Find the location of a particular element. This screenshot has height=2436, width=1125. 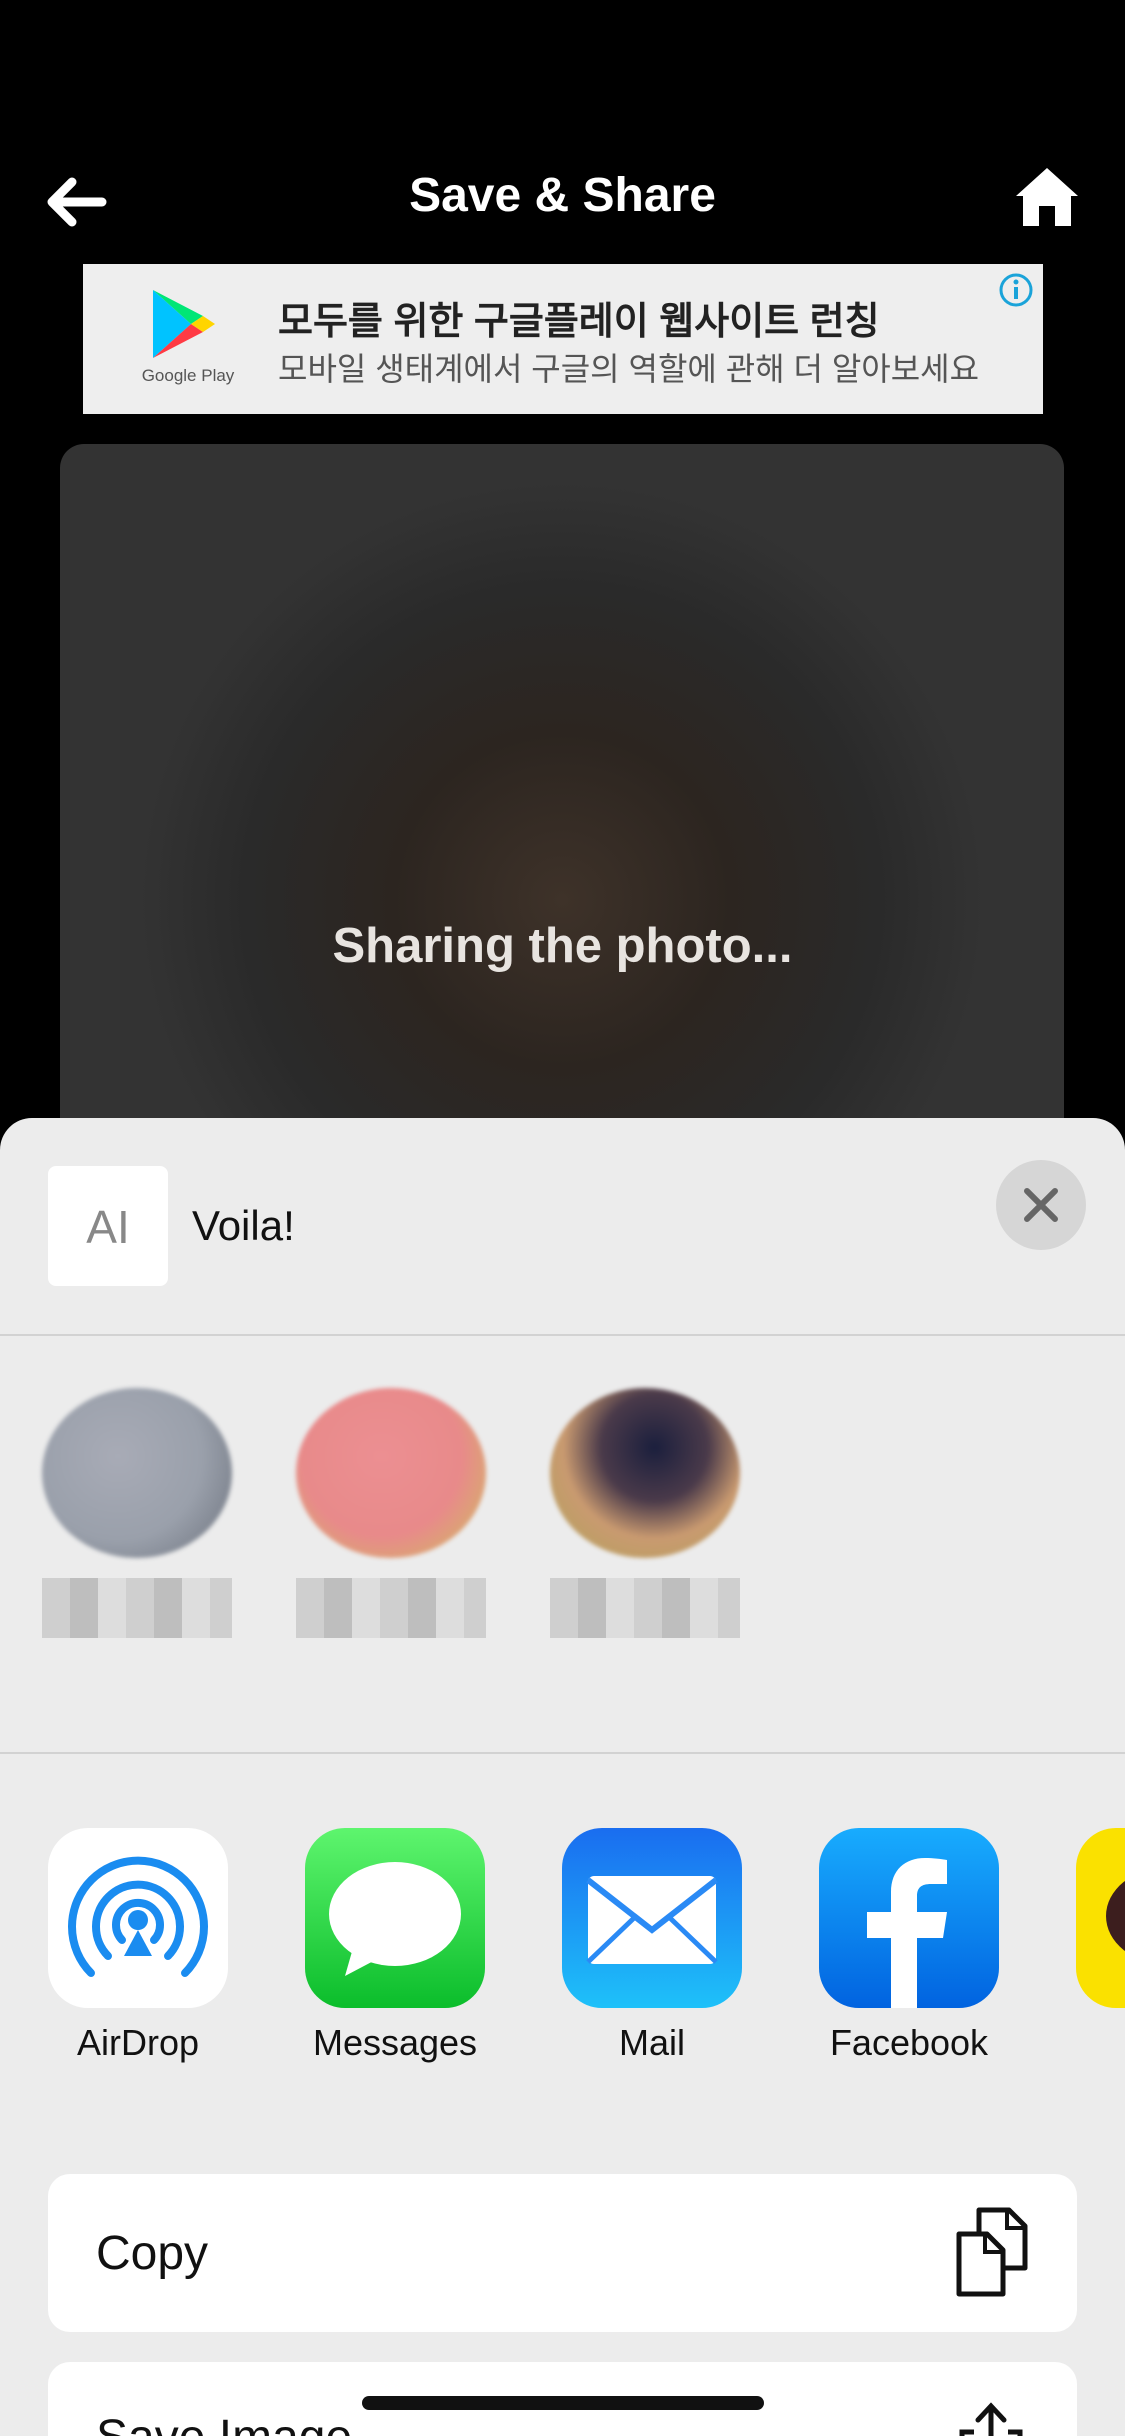

facebook-app is located at coordinates (909, 1918).